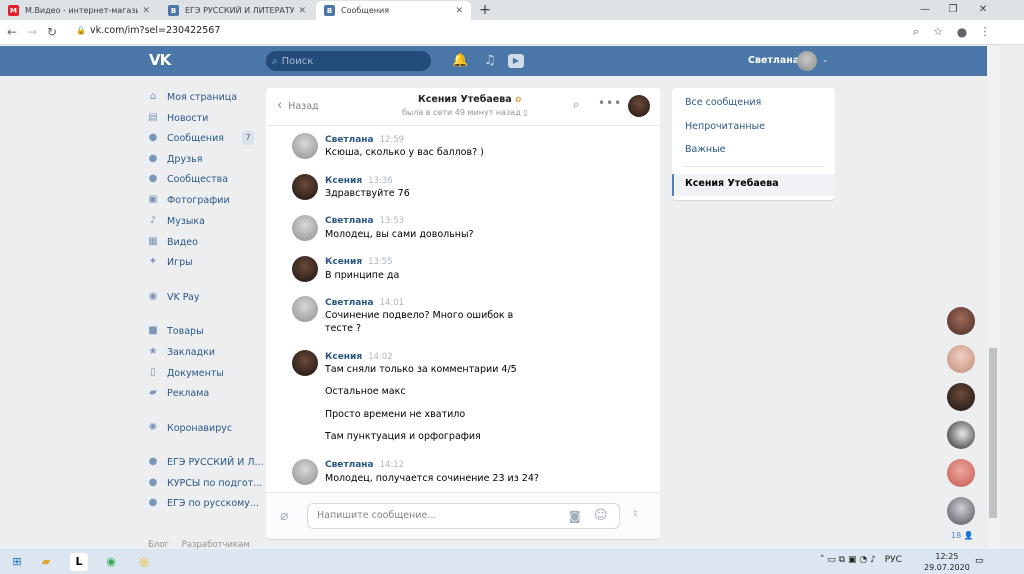 The image size is (1024, 574). I want to click on play-icon: ▶, so click(516, 61).